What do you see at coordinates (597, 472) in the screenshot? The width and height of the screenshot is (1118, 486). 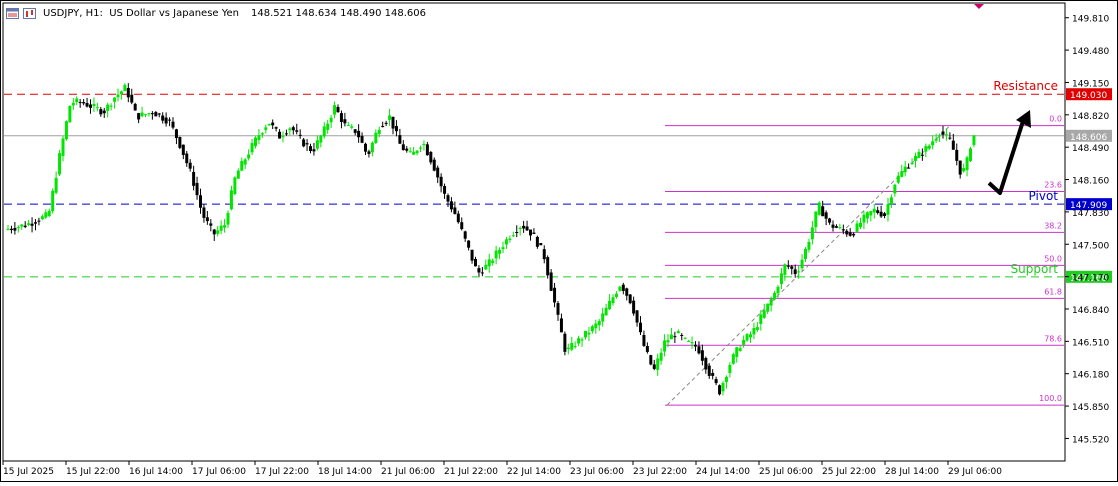 I see `x-tick-label: 23 Jul 06:00` at bounding box center [597, 472].